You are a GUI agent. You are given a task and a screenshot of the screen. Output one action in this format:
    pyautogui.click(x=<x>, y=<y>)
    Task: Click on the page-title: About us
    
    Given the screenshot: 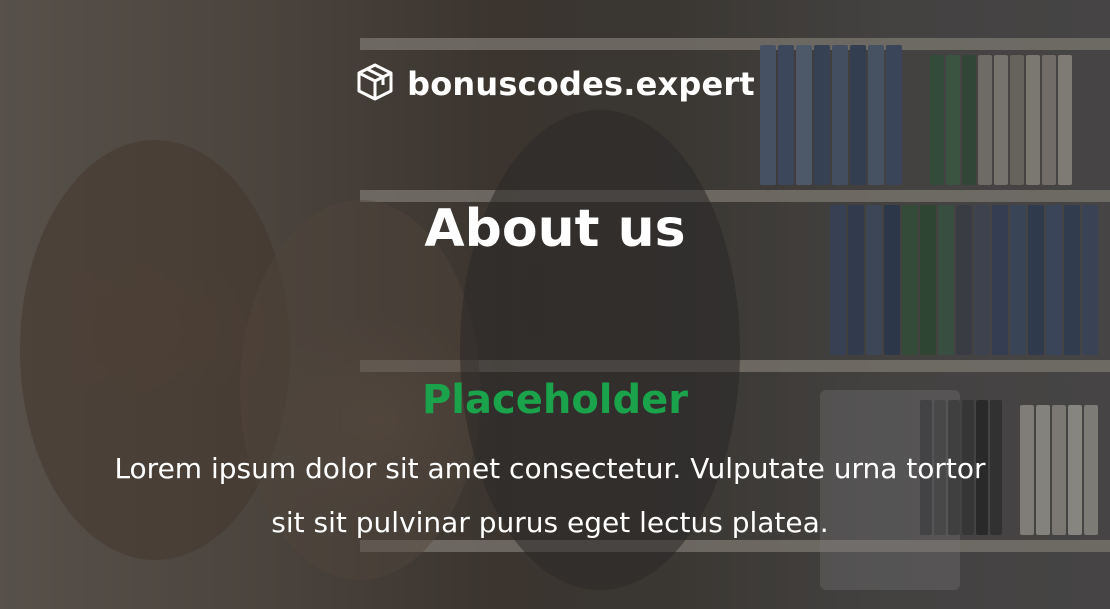 What is the action you would take?
    pyautogui.click(x=555, y=229)
    